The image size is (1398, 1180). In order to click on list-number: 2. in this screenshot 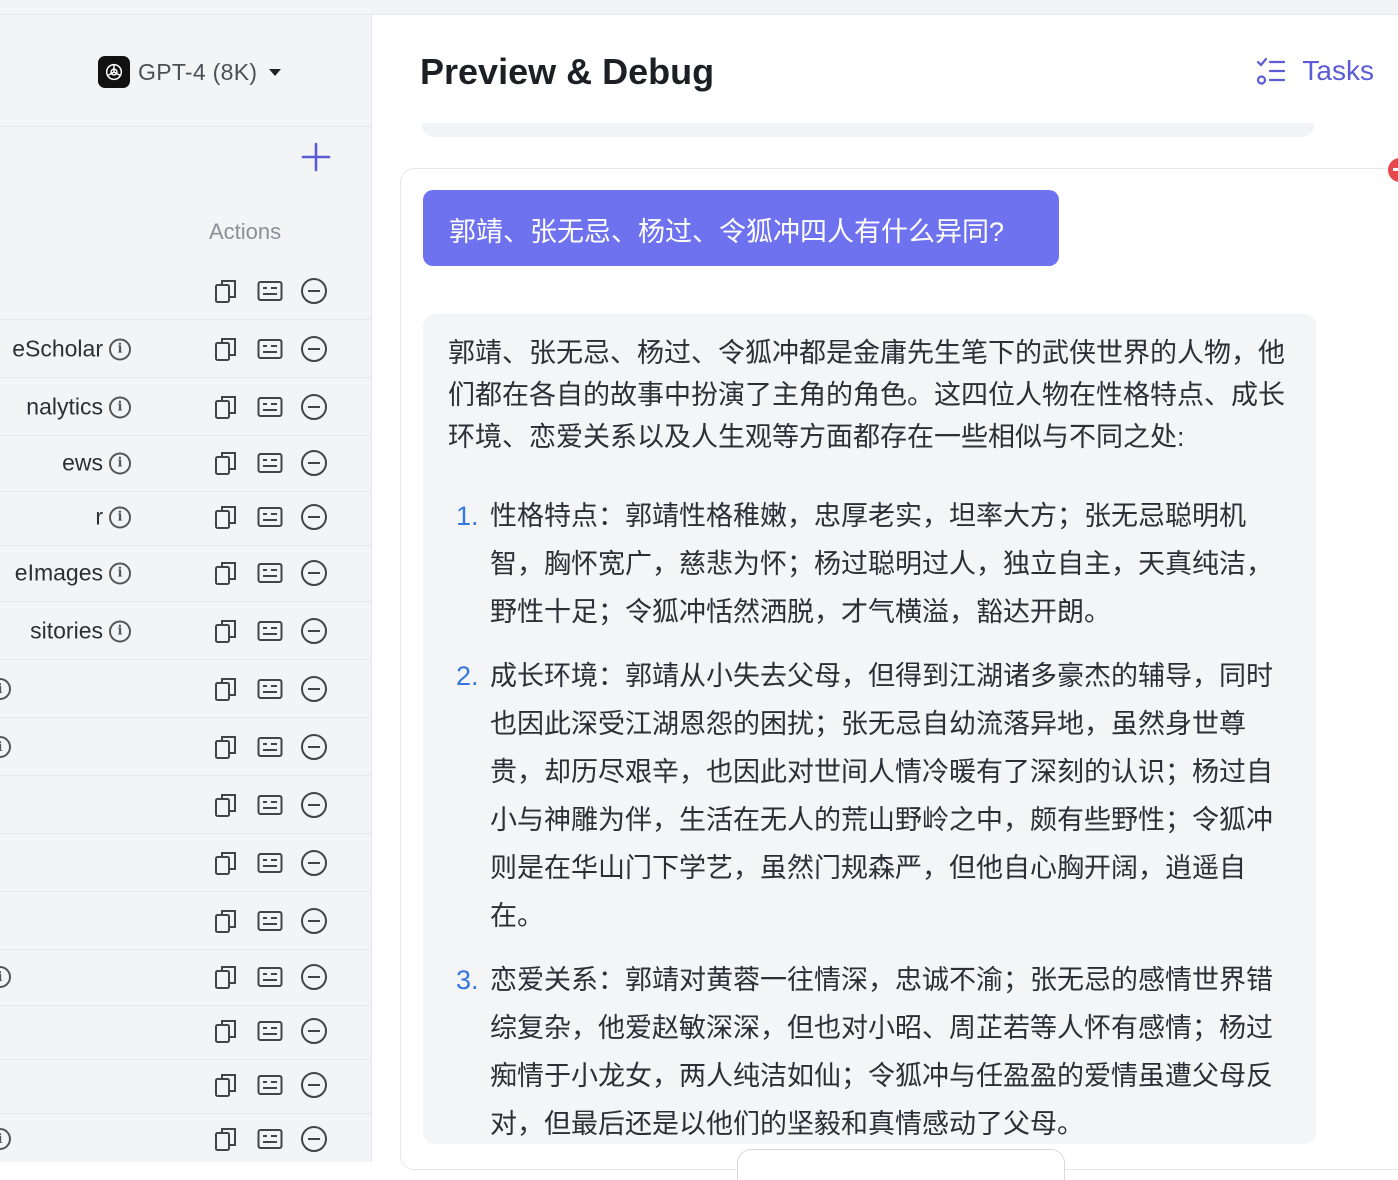, I will do `click(467, 676)`.